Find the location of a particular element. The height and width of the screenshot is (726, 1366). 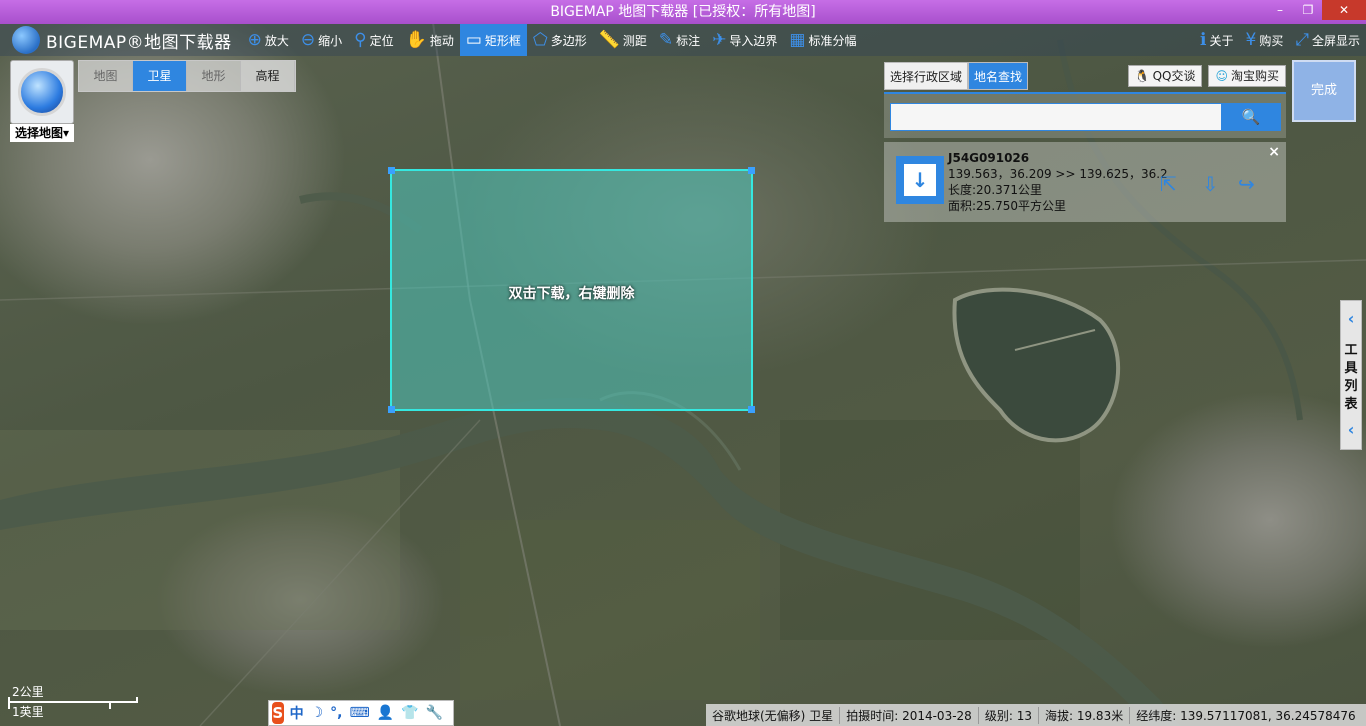

tool-location-pin: ⚲ 定位 is located at coordinates (373, 40).